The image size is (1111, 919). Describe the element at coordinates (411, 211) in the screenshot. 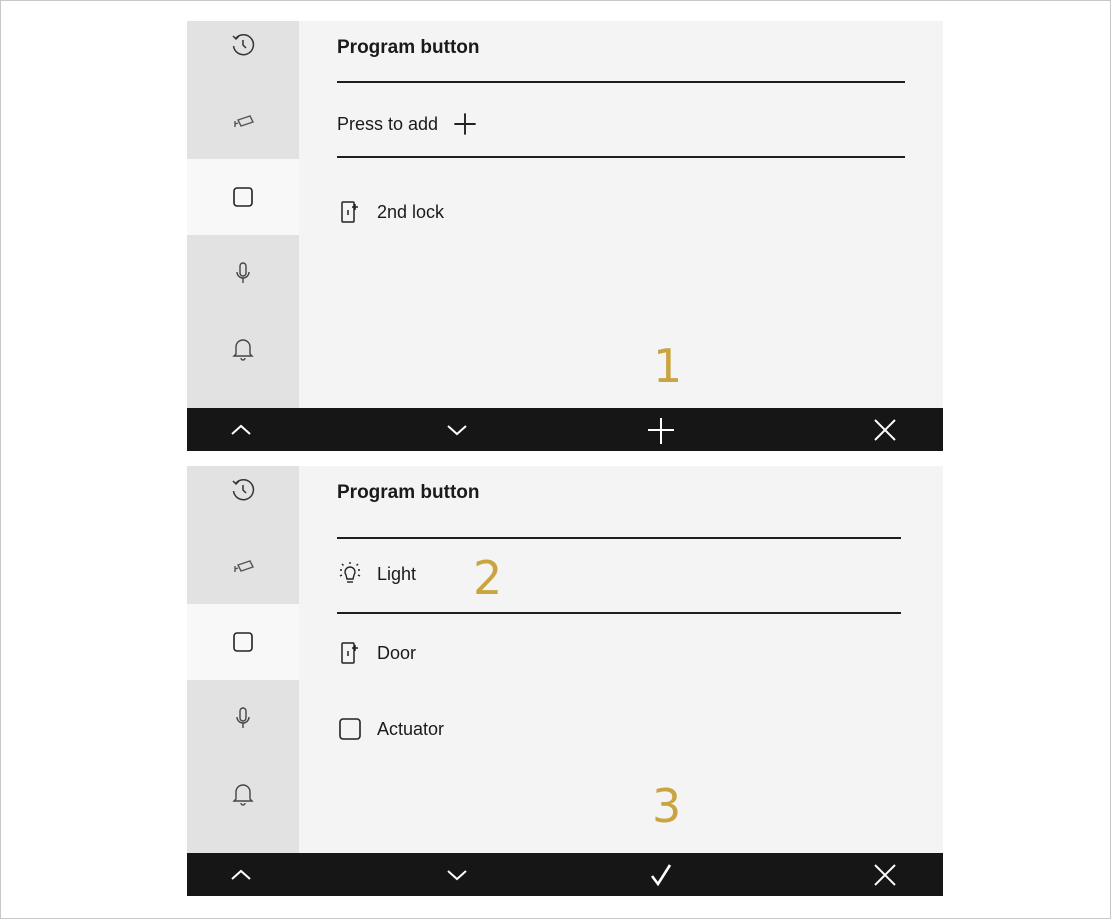

I see `list-item-label: 2nd lock` at that location.